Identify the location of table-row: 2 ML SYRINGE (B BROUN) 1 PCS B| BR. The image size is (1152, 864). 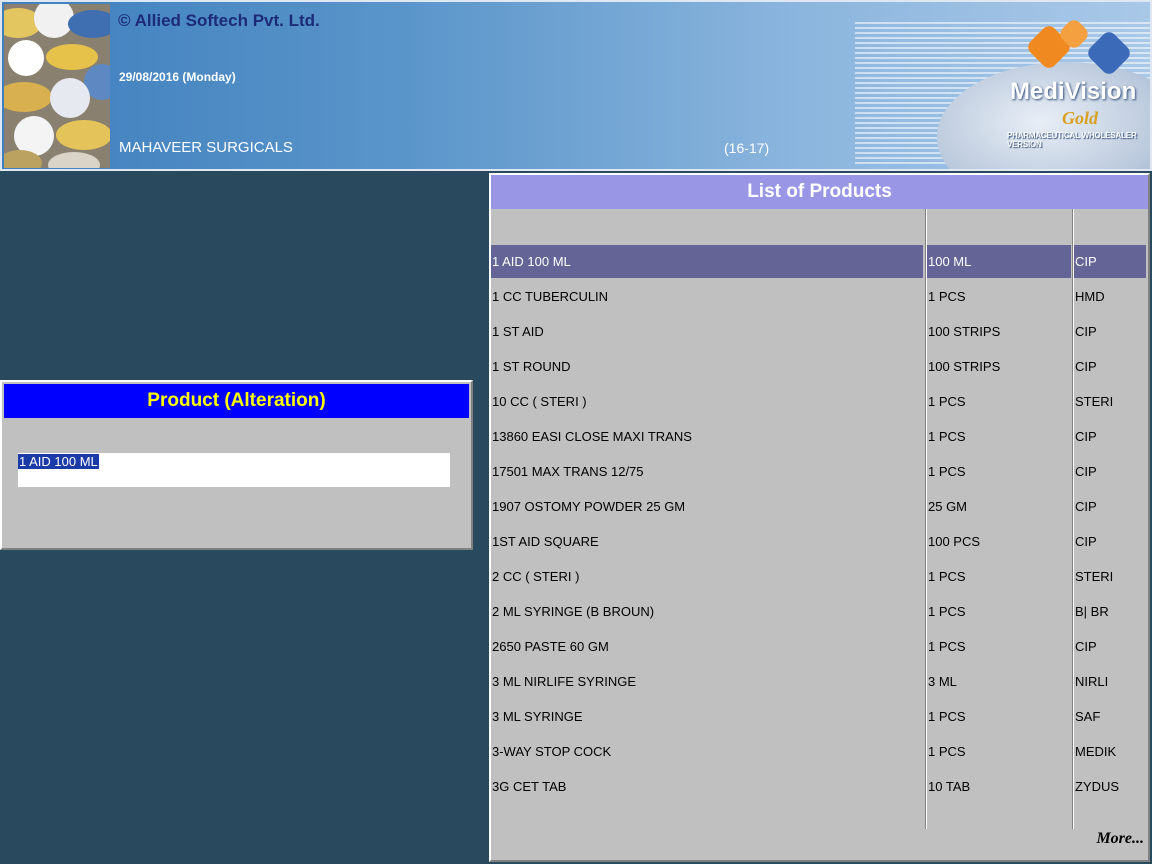
(819, 611).